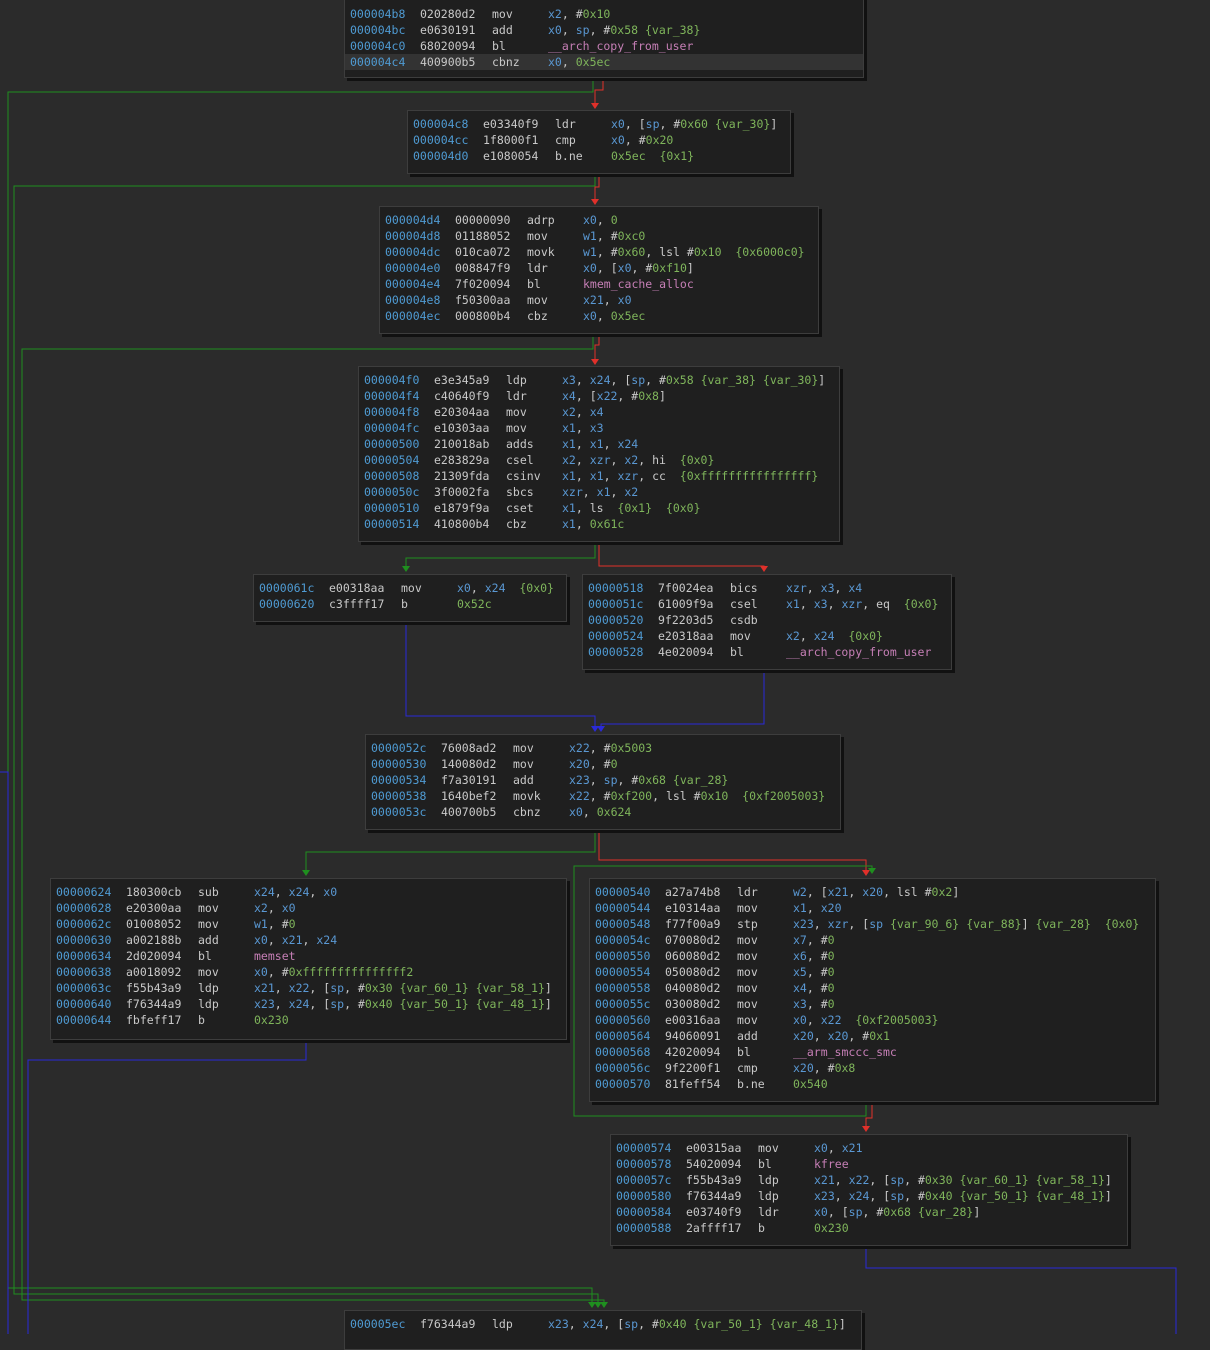  I want to click on instruction-address: 00000558, so click(630, 988).